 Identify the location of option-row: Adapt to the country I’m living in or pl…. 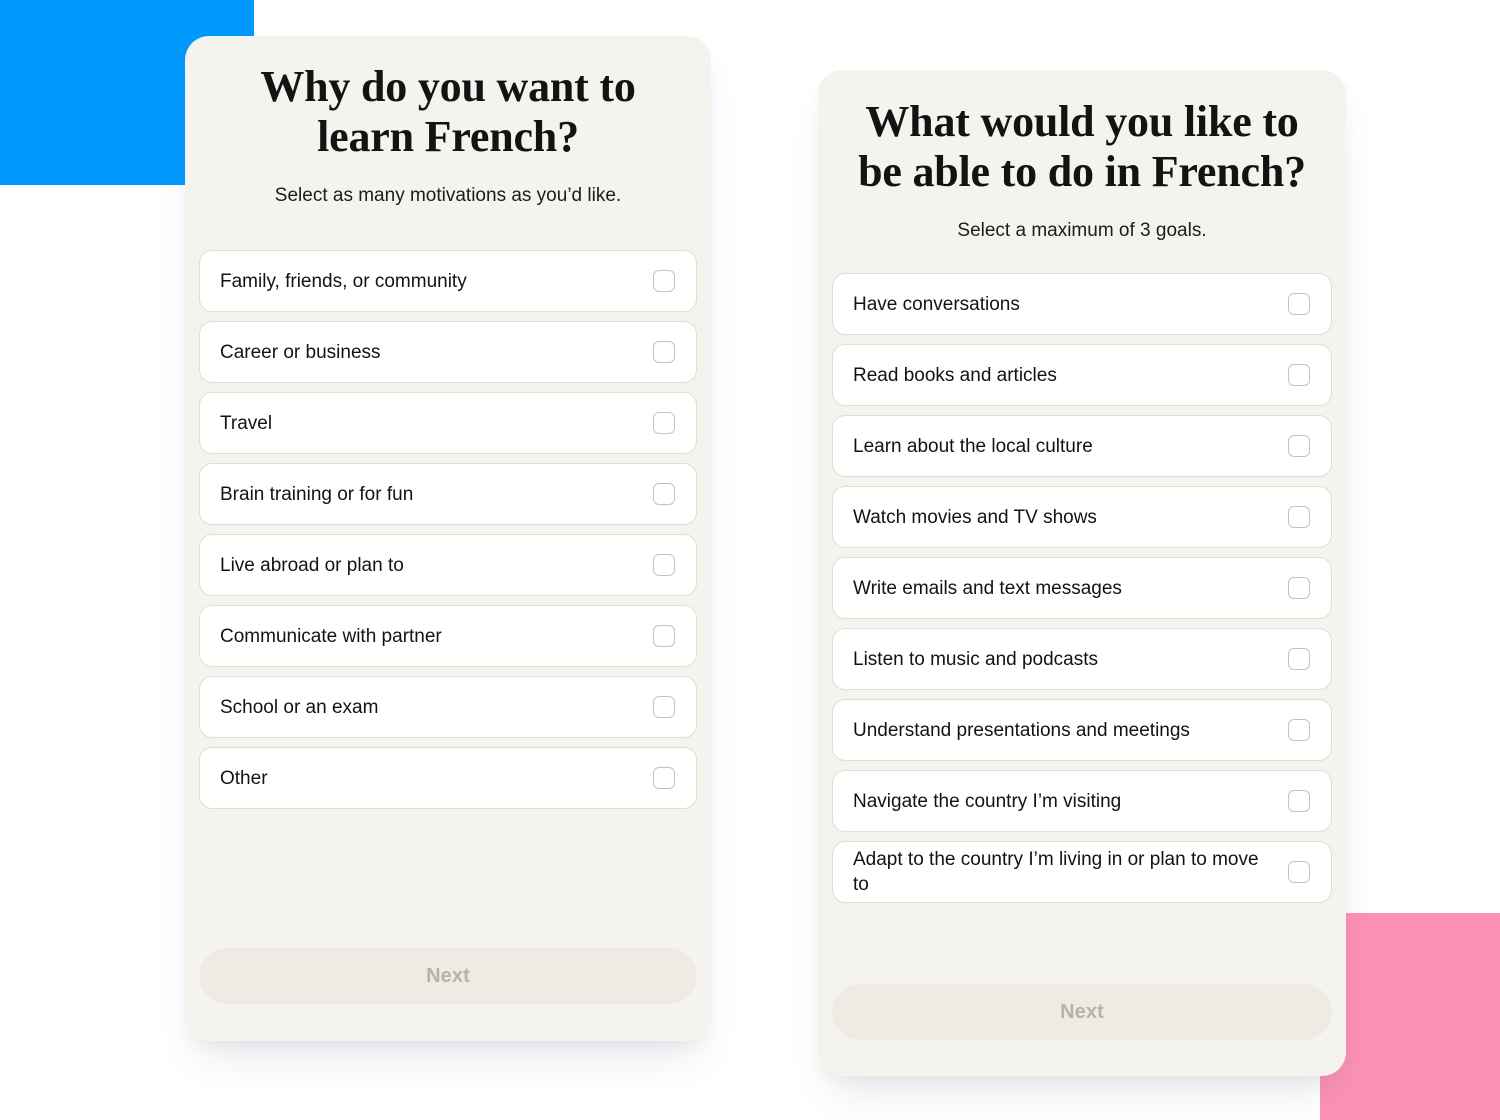
(1082, 872).